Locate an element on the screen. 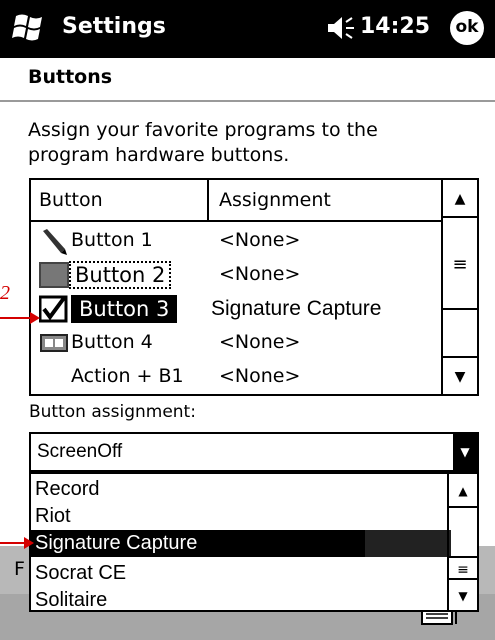  card-icon is located at coordinates (54, 343).